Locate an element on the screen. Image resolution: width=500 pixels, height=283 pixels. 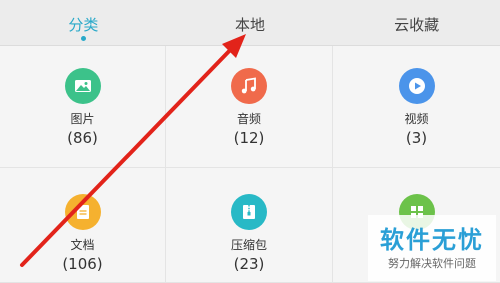
category-count: (3) is located at coordinates (416, 138).